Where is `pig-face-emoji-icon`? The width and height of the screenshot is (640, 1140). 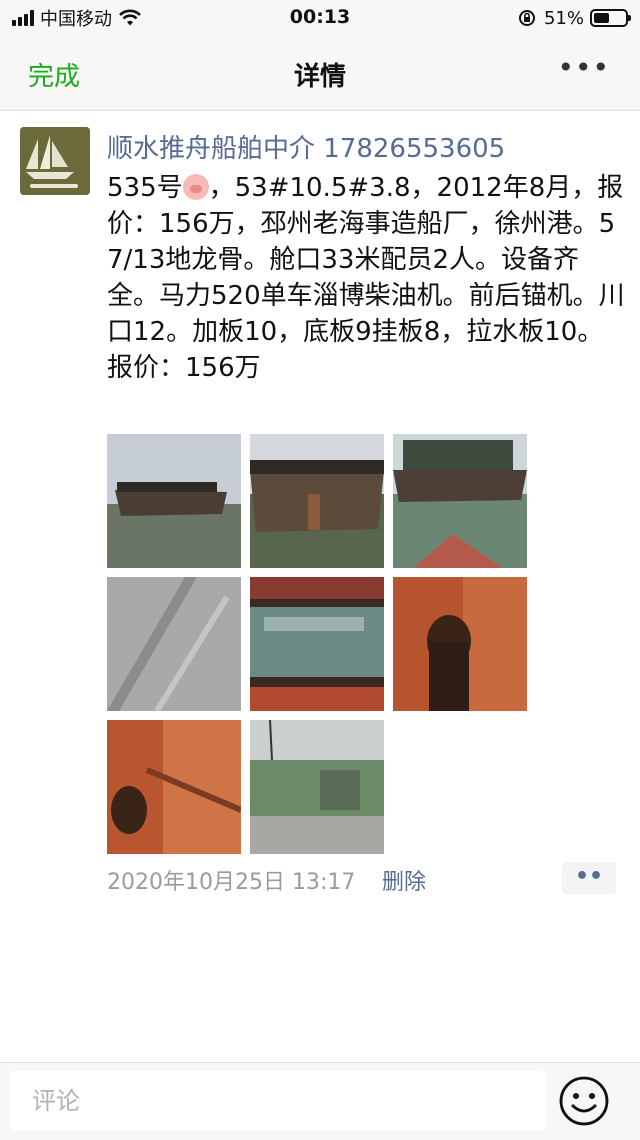 pig-face-emoji-icon is located at coordinates (195, 187).